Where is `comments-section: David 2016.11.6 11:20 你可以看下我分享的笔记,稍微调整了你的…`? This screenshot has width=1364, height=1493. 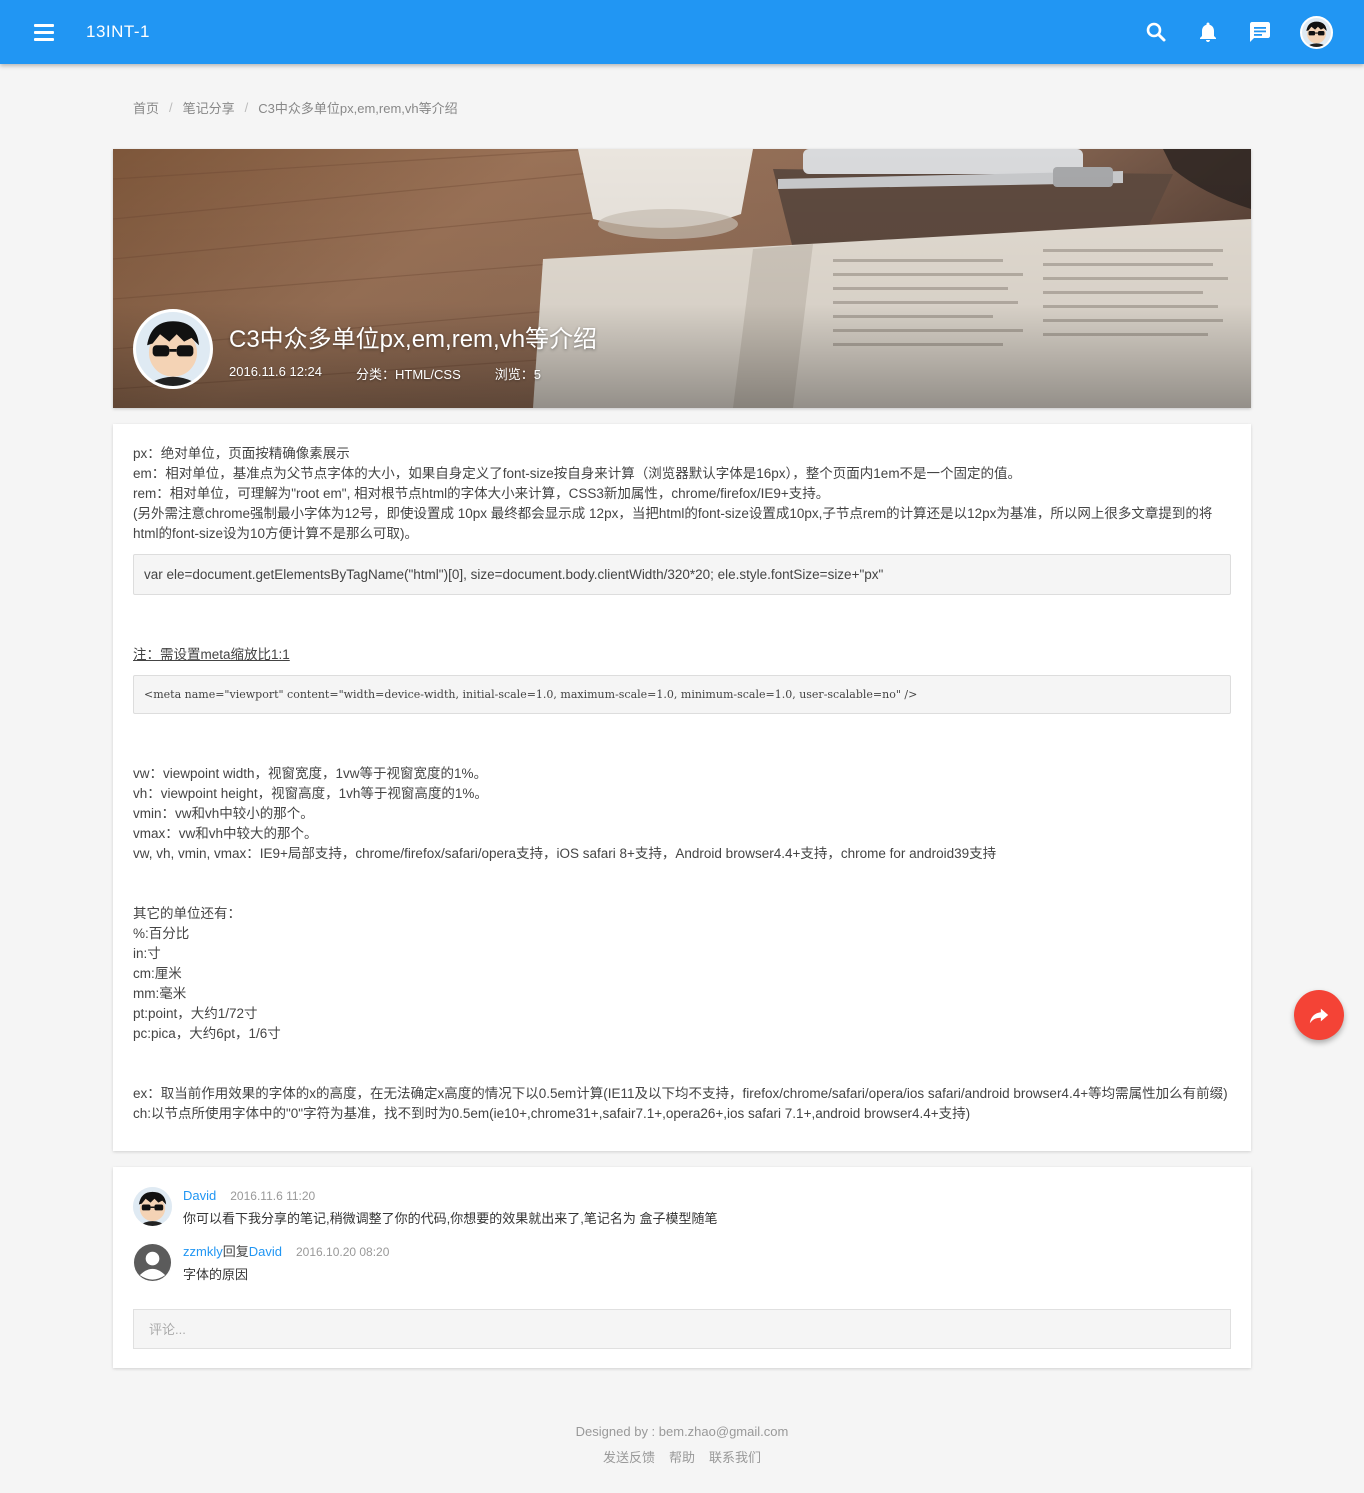 comments-section: David 2016.11.6 11:20 你可以看下我分享的笔记,稍微调整了你的… is located at coordinates (682, 1267).